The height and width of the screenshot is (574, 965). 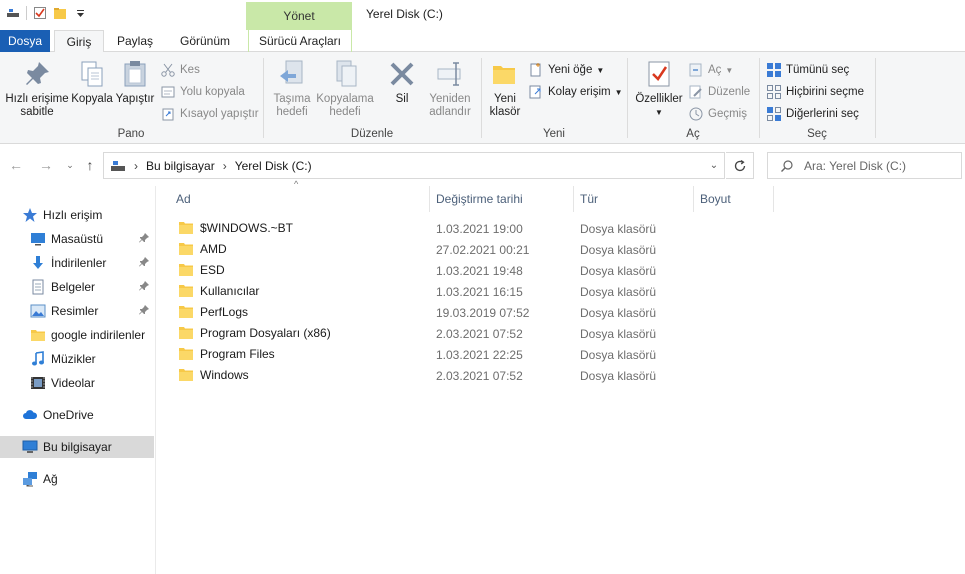 What do you see at coordinates (79, 41) in the screenshot?
I see `tab-home: Giriş` at bounding box center [79, 41].